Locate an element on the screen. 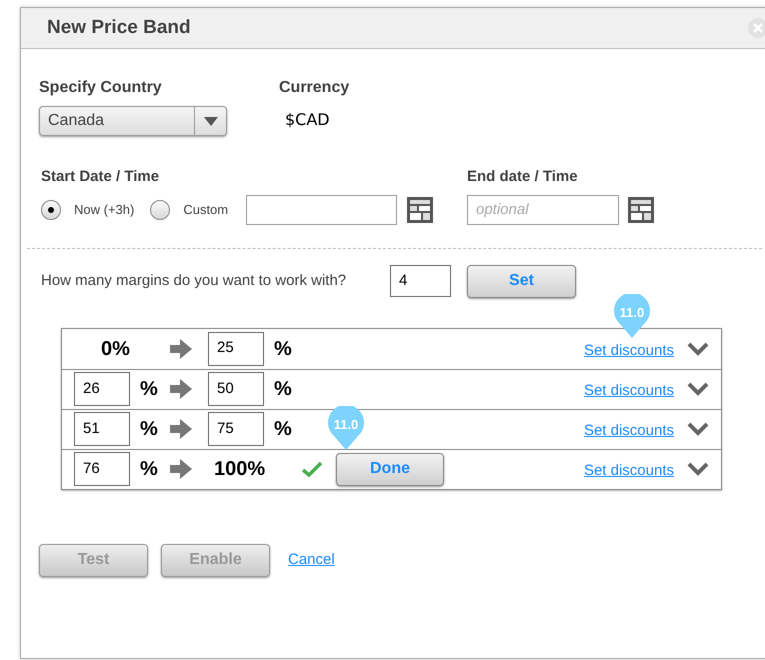  dialog-title: New Price Band is located at coordinates (119, 28).